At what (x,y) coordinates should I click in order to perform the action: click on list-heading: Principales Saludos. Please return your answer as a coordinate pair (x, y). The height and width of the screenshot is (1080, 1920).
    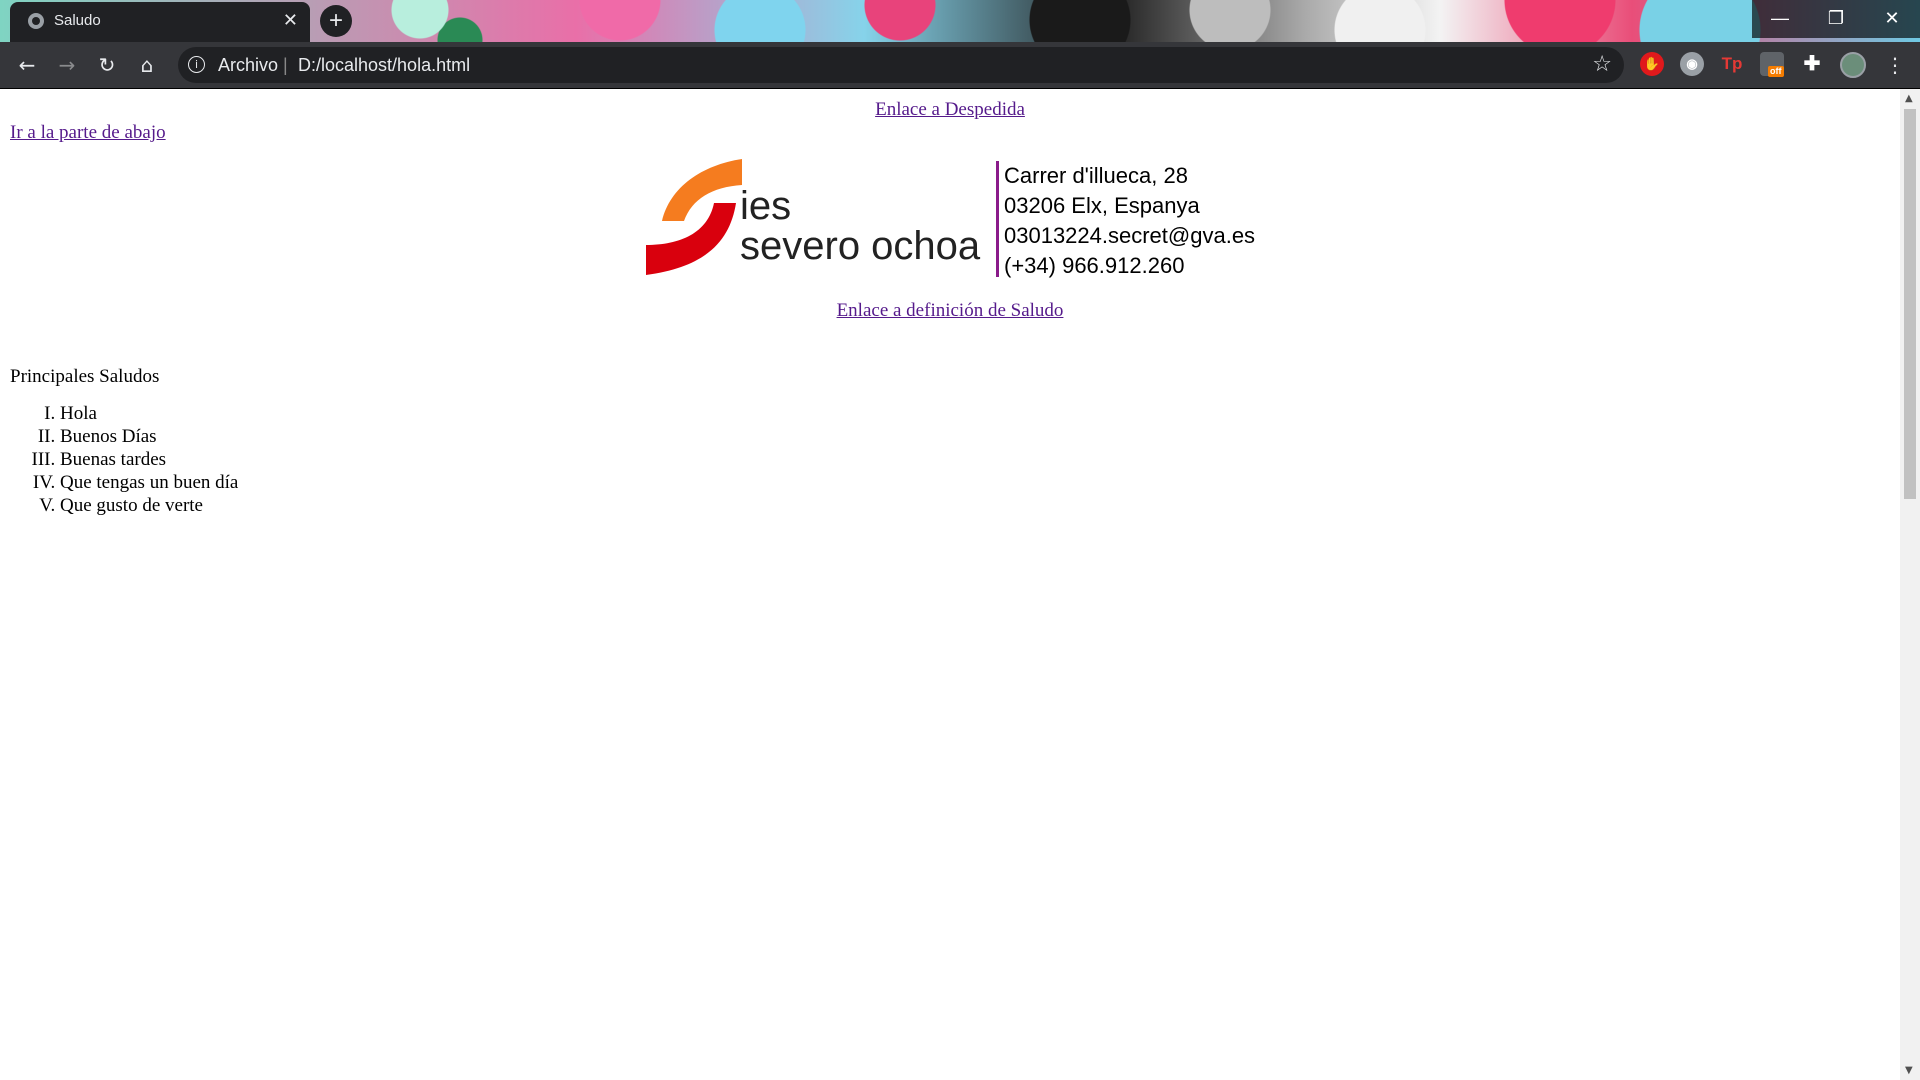
    Looking at the image, I should click on (85, 376).